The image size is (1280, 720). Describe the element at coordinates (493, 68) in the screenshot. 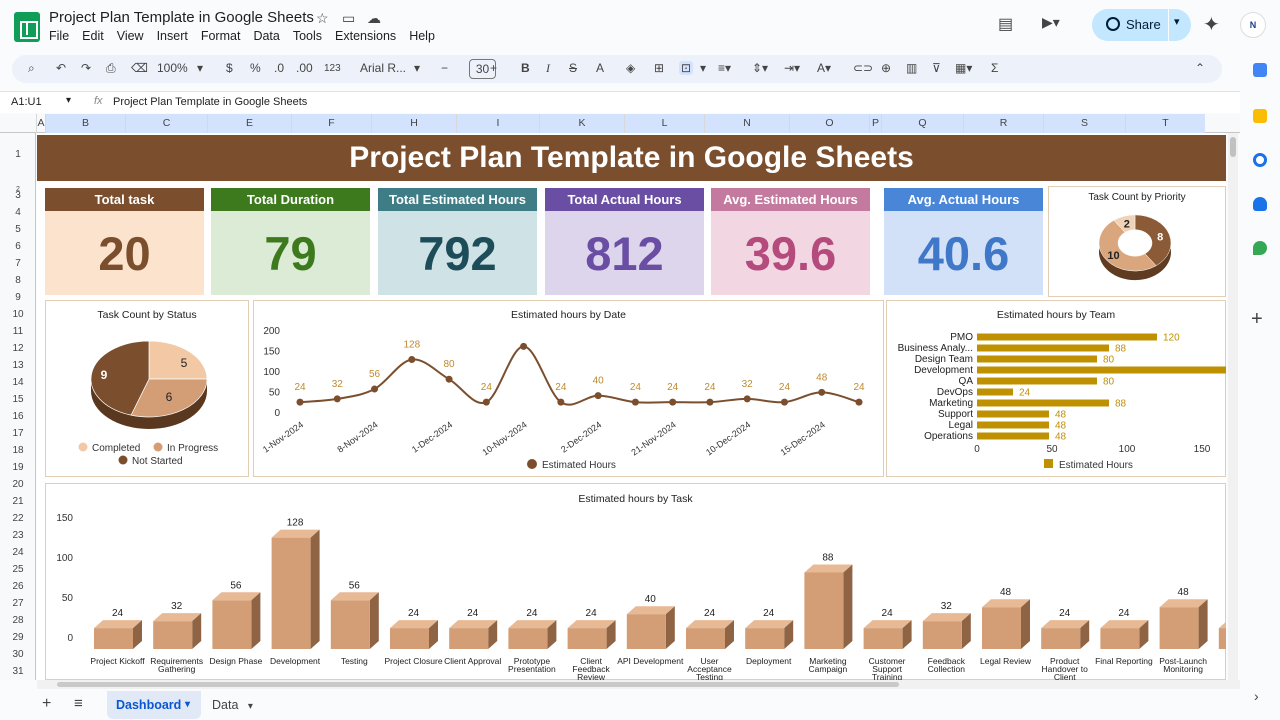

I see `font-size-increase-button: +` at that location.